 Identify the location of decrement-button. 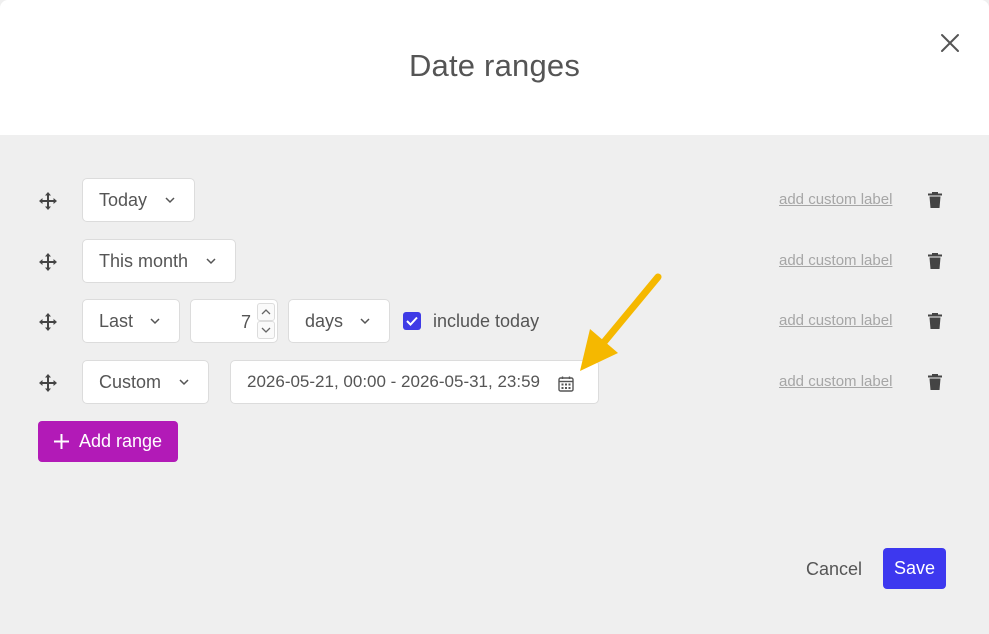
(266, 330).